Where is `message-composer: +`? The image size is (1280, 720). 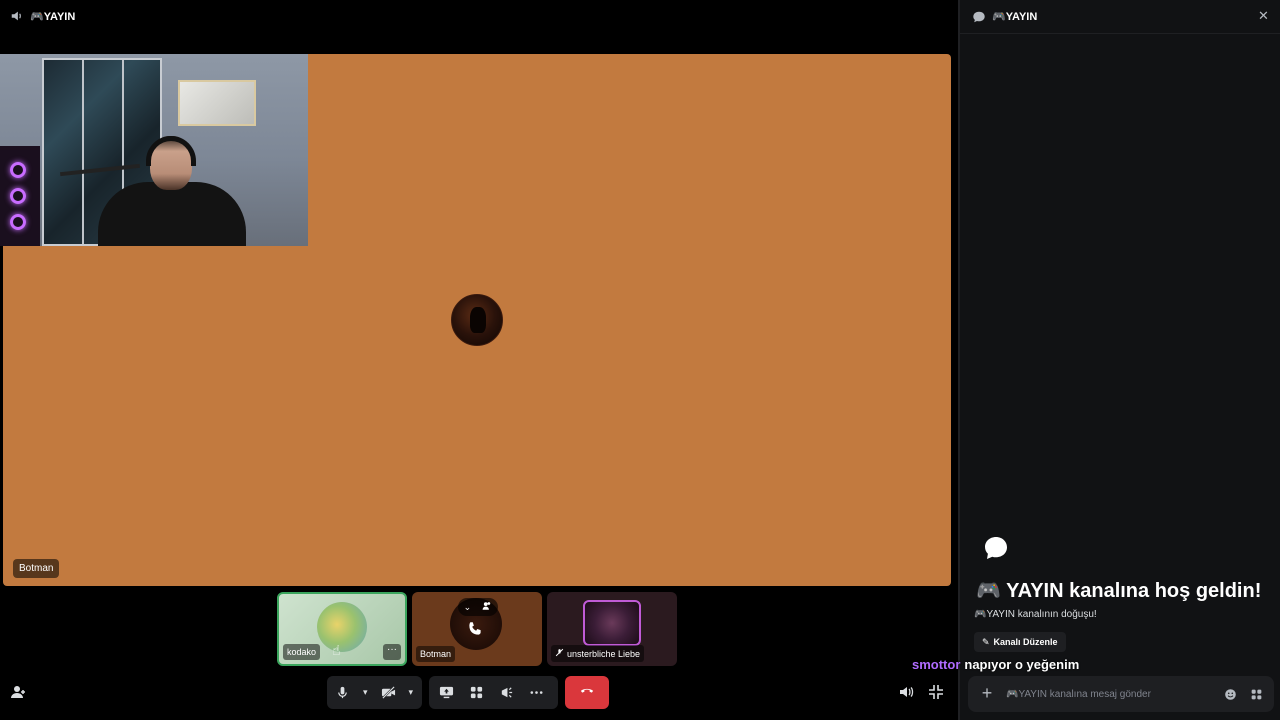 message-composer: + is located at coordinates (1121, 694).